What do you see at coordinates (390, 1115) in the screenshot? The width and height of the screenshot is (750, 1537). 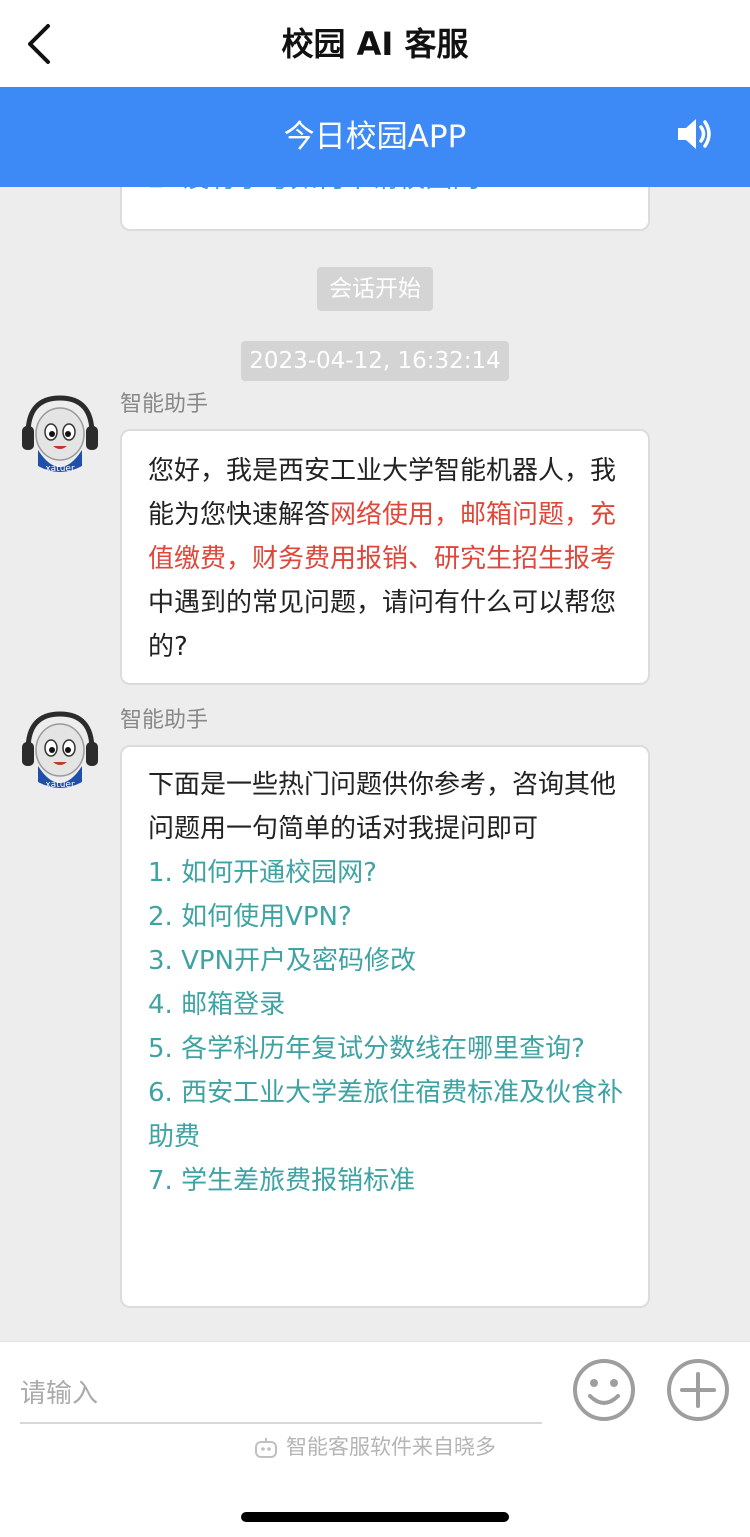 I see `hot-question-link: 6. 西安工业大学差旅住宿费标准及伙食补助费` at bounding box center [390, 1115].